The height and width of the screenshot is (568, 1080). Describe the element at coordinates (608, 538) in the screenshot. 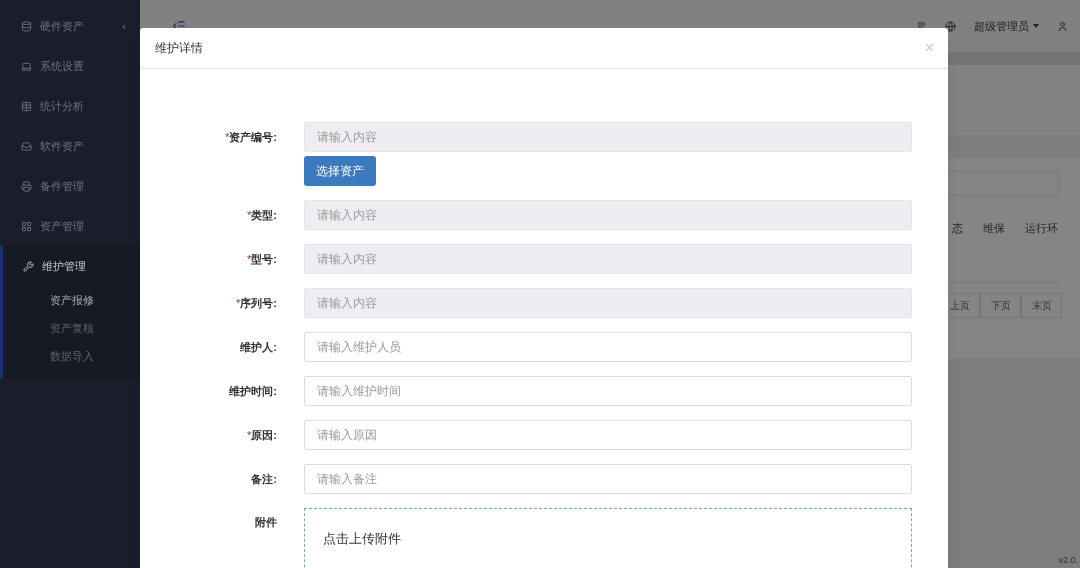

I see `upload-area: 点击上传附件` at that location.